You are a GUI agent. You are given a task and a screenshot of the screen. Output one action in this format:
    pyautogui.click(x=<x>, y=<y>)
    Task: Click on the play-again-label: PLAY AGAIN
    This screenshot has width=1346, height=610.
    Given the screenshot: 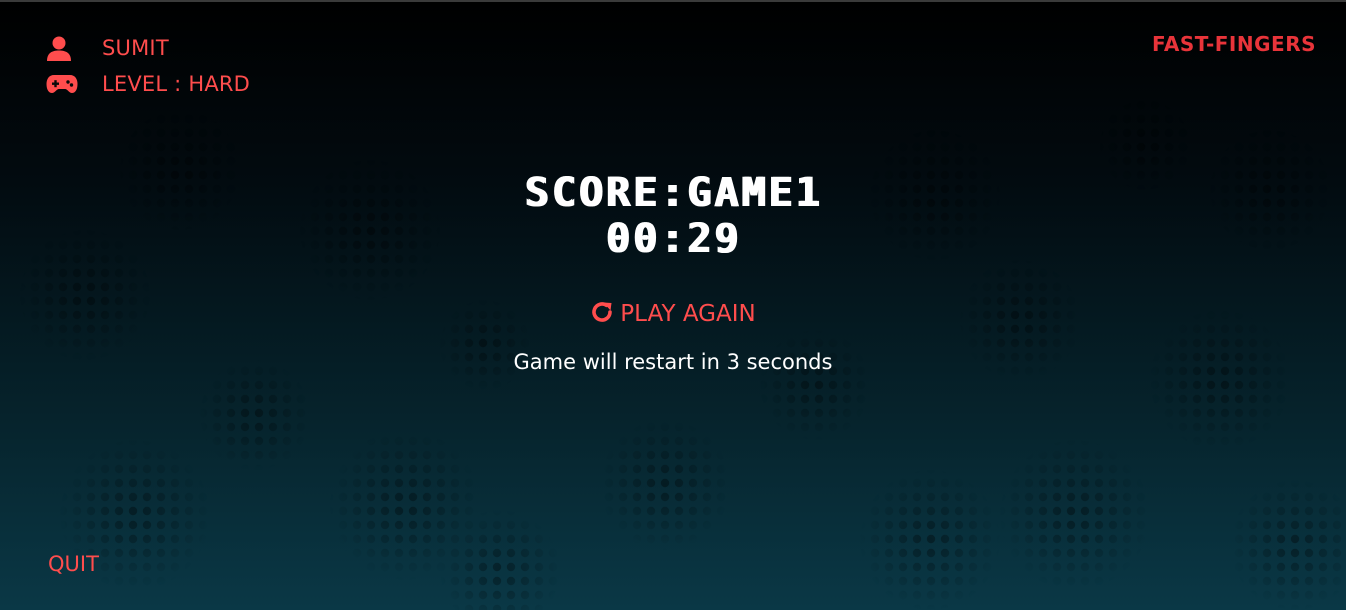 What is the action you would take?
    pyautogui.click(x=688, y=314)
    